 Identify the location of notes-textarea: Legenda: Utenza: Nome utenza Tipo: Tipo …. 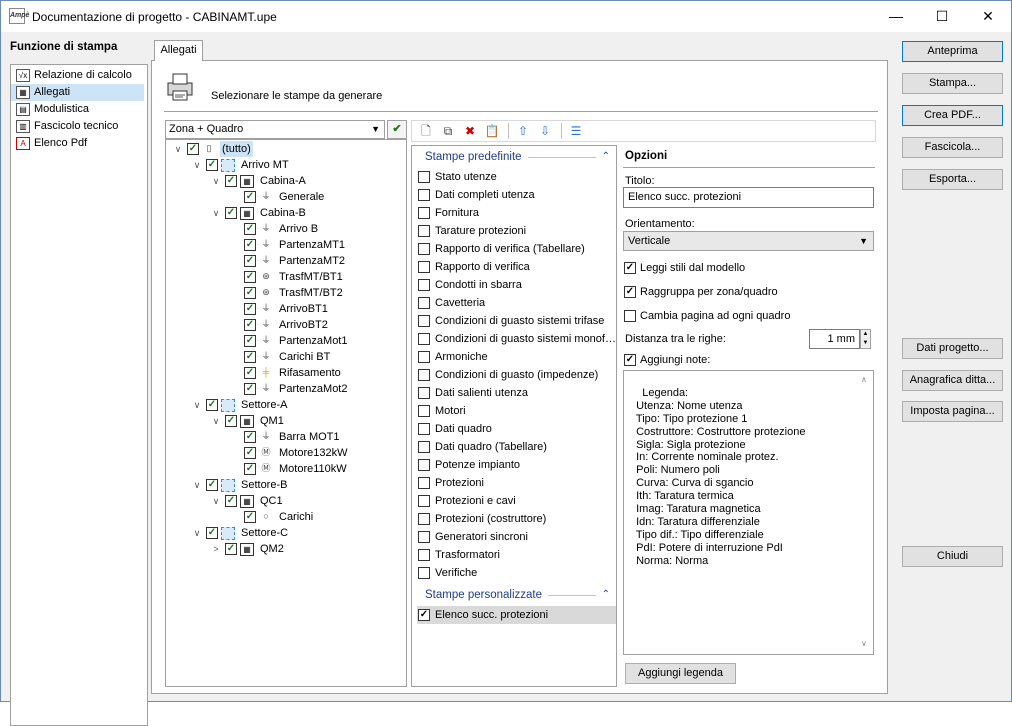
(748, 512).